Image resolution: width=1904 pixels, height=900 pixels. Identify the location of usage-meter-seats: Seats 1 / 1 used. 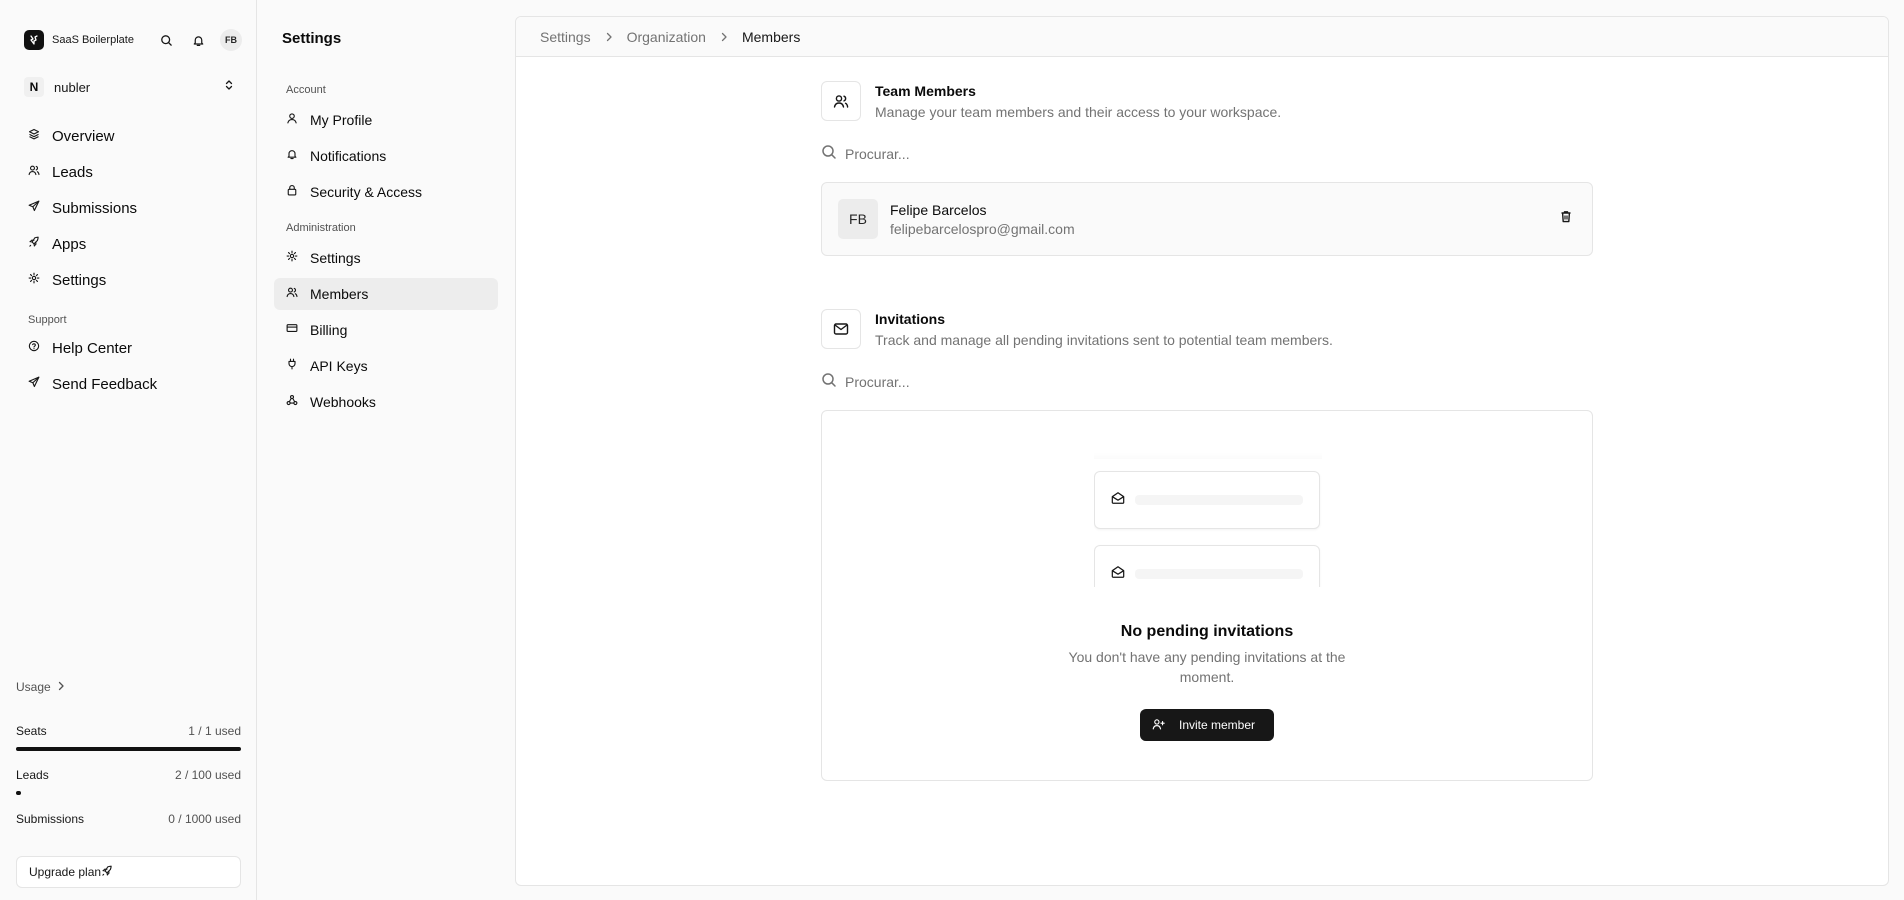
(128, 737).